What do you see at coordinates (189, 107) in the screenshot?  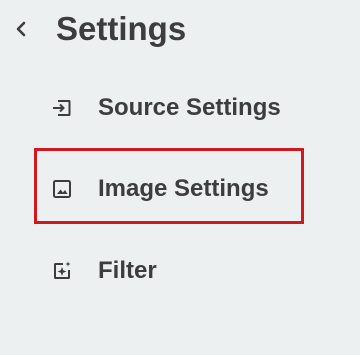 I see `menu-item-label: Source Settings` at bounding box center [189, 107].